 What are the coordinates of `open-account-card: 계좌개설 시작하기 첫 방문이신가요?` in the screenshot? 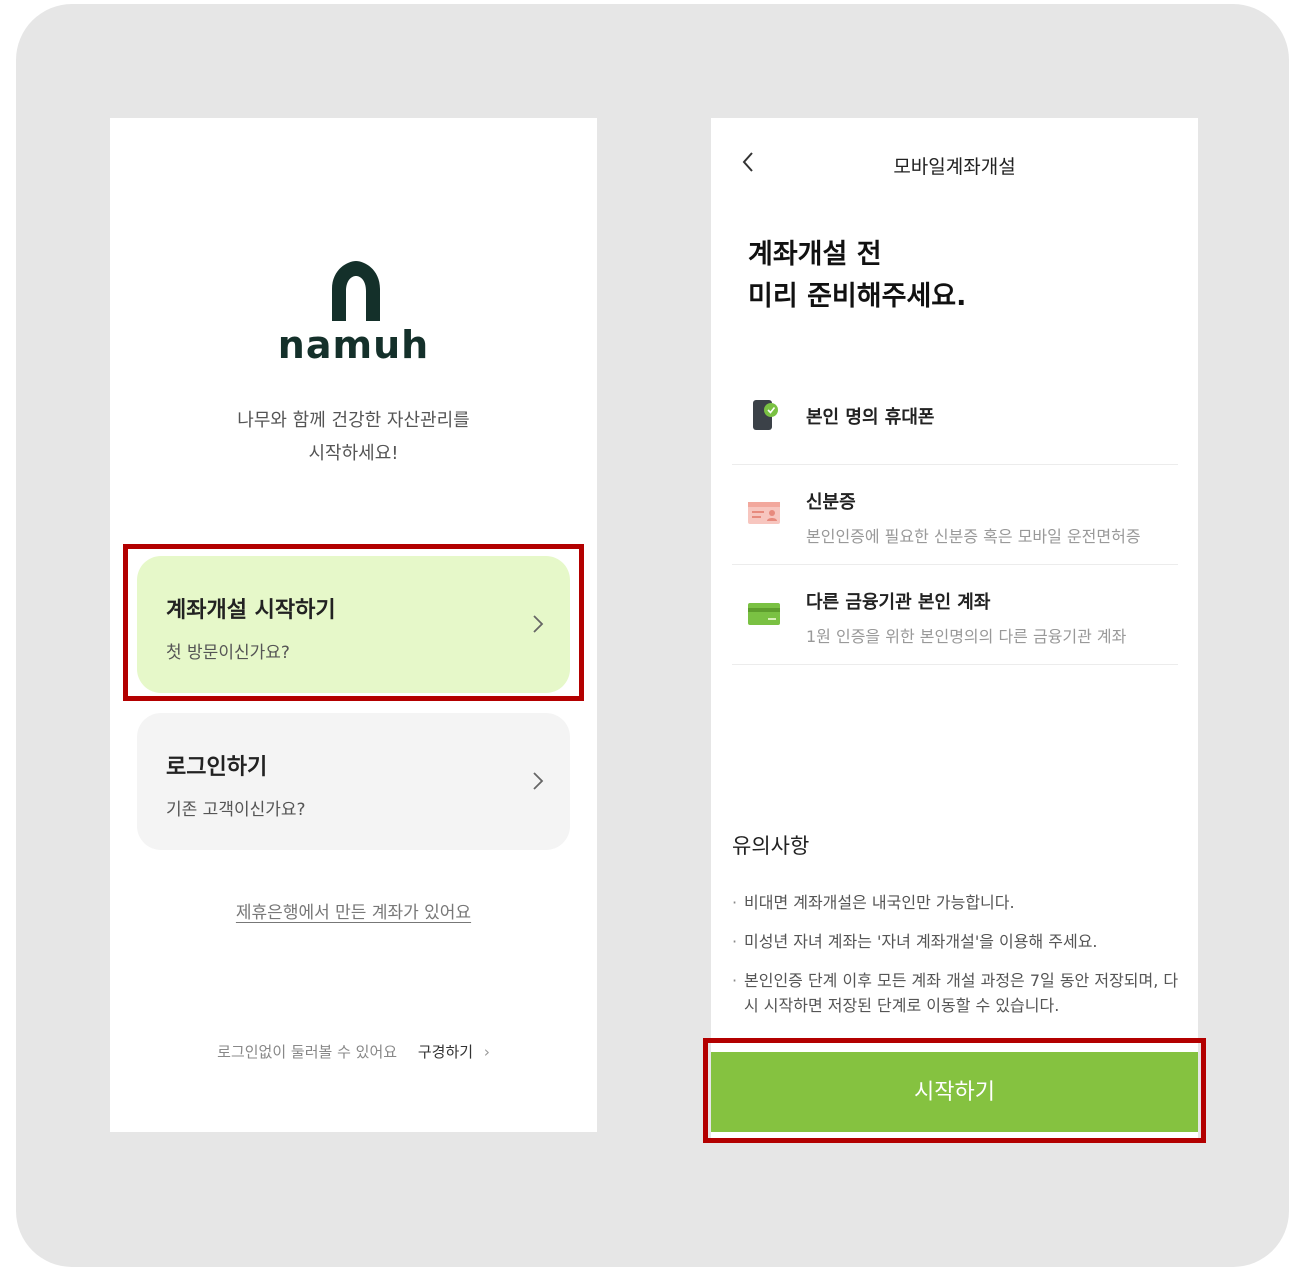 It's located at (353, 624).